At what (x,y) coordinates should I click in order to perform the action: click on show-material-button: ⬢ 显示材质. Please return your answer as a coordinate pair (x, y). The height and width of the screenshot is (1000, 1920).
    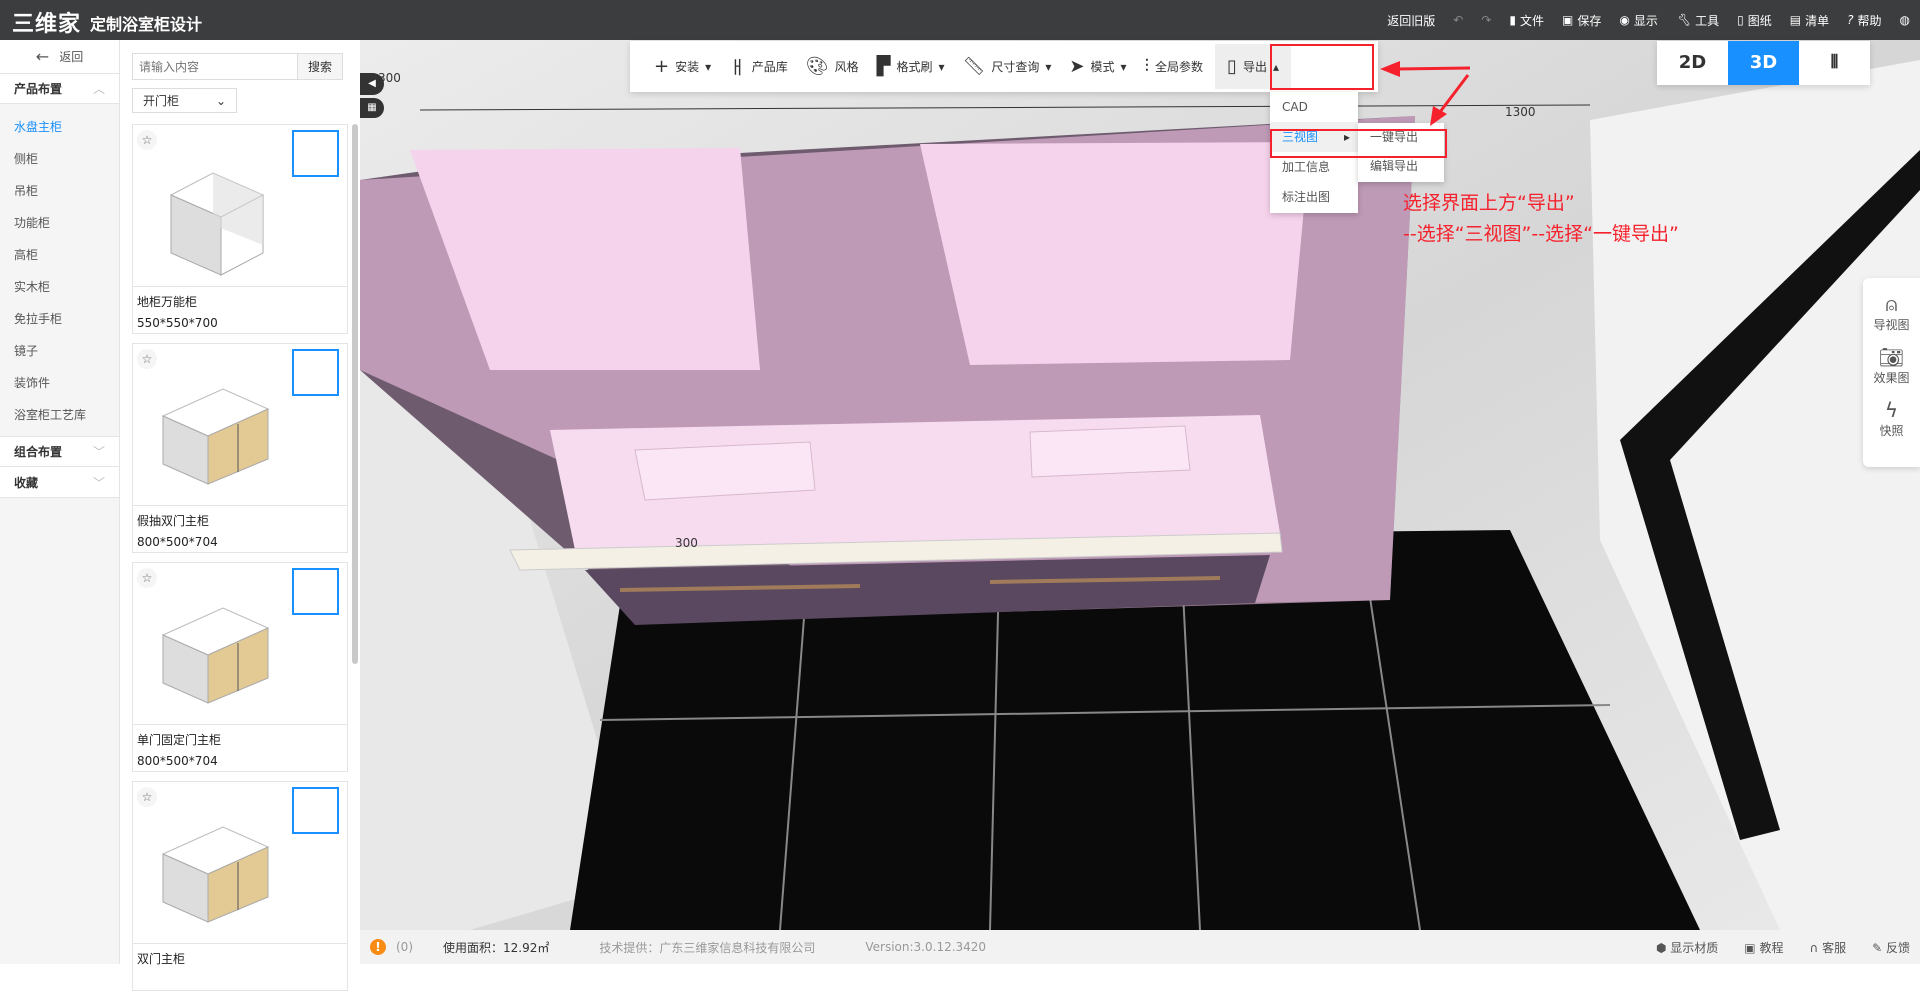
    Looking at the image, I should click on (1687, 947).